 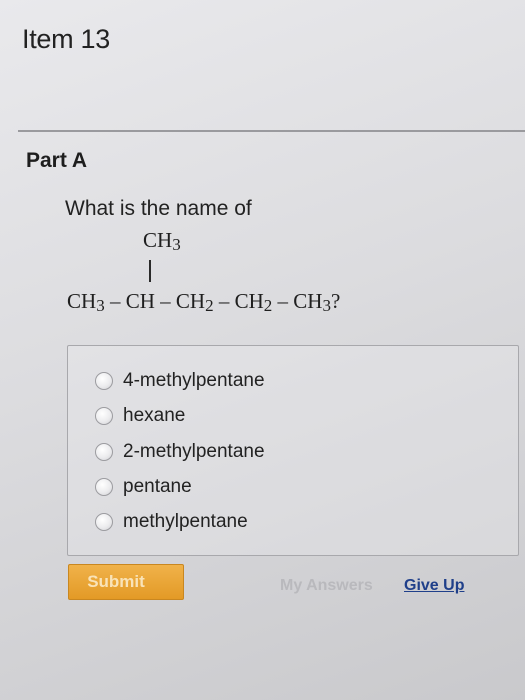 What do you see at coordinates (57, 160) in the screenshot?
I see `part-title: Part A` at bounding box center [57, 160].